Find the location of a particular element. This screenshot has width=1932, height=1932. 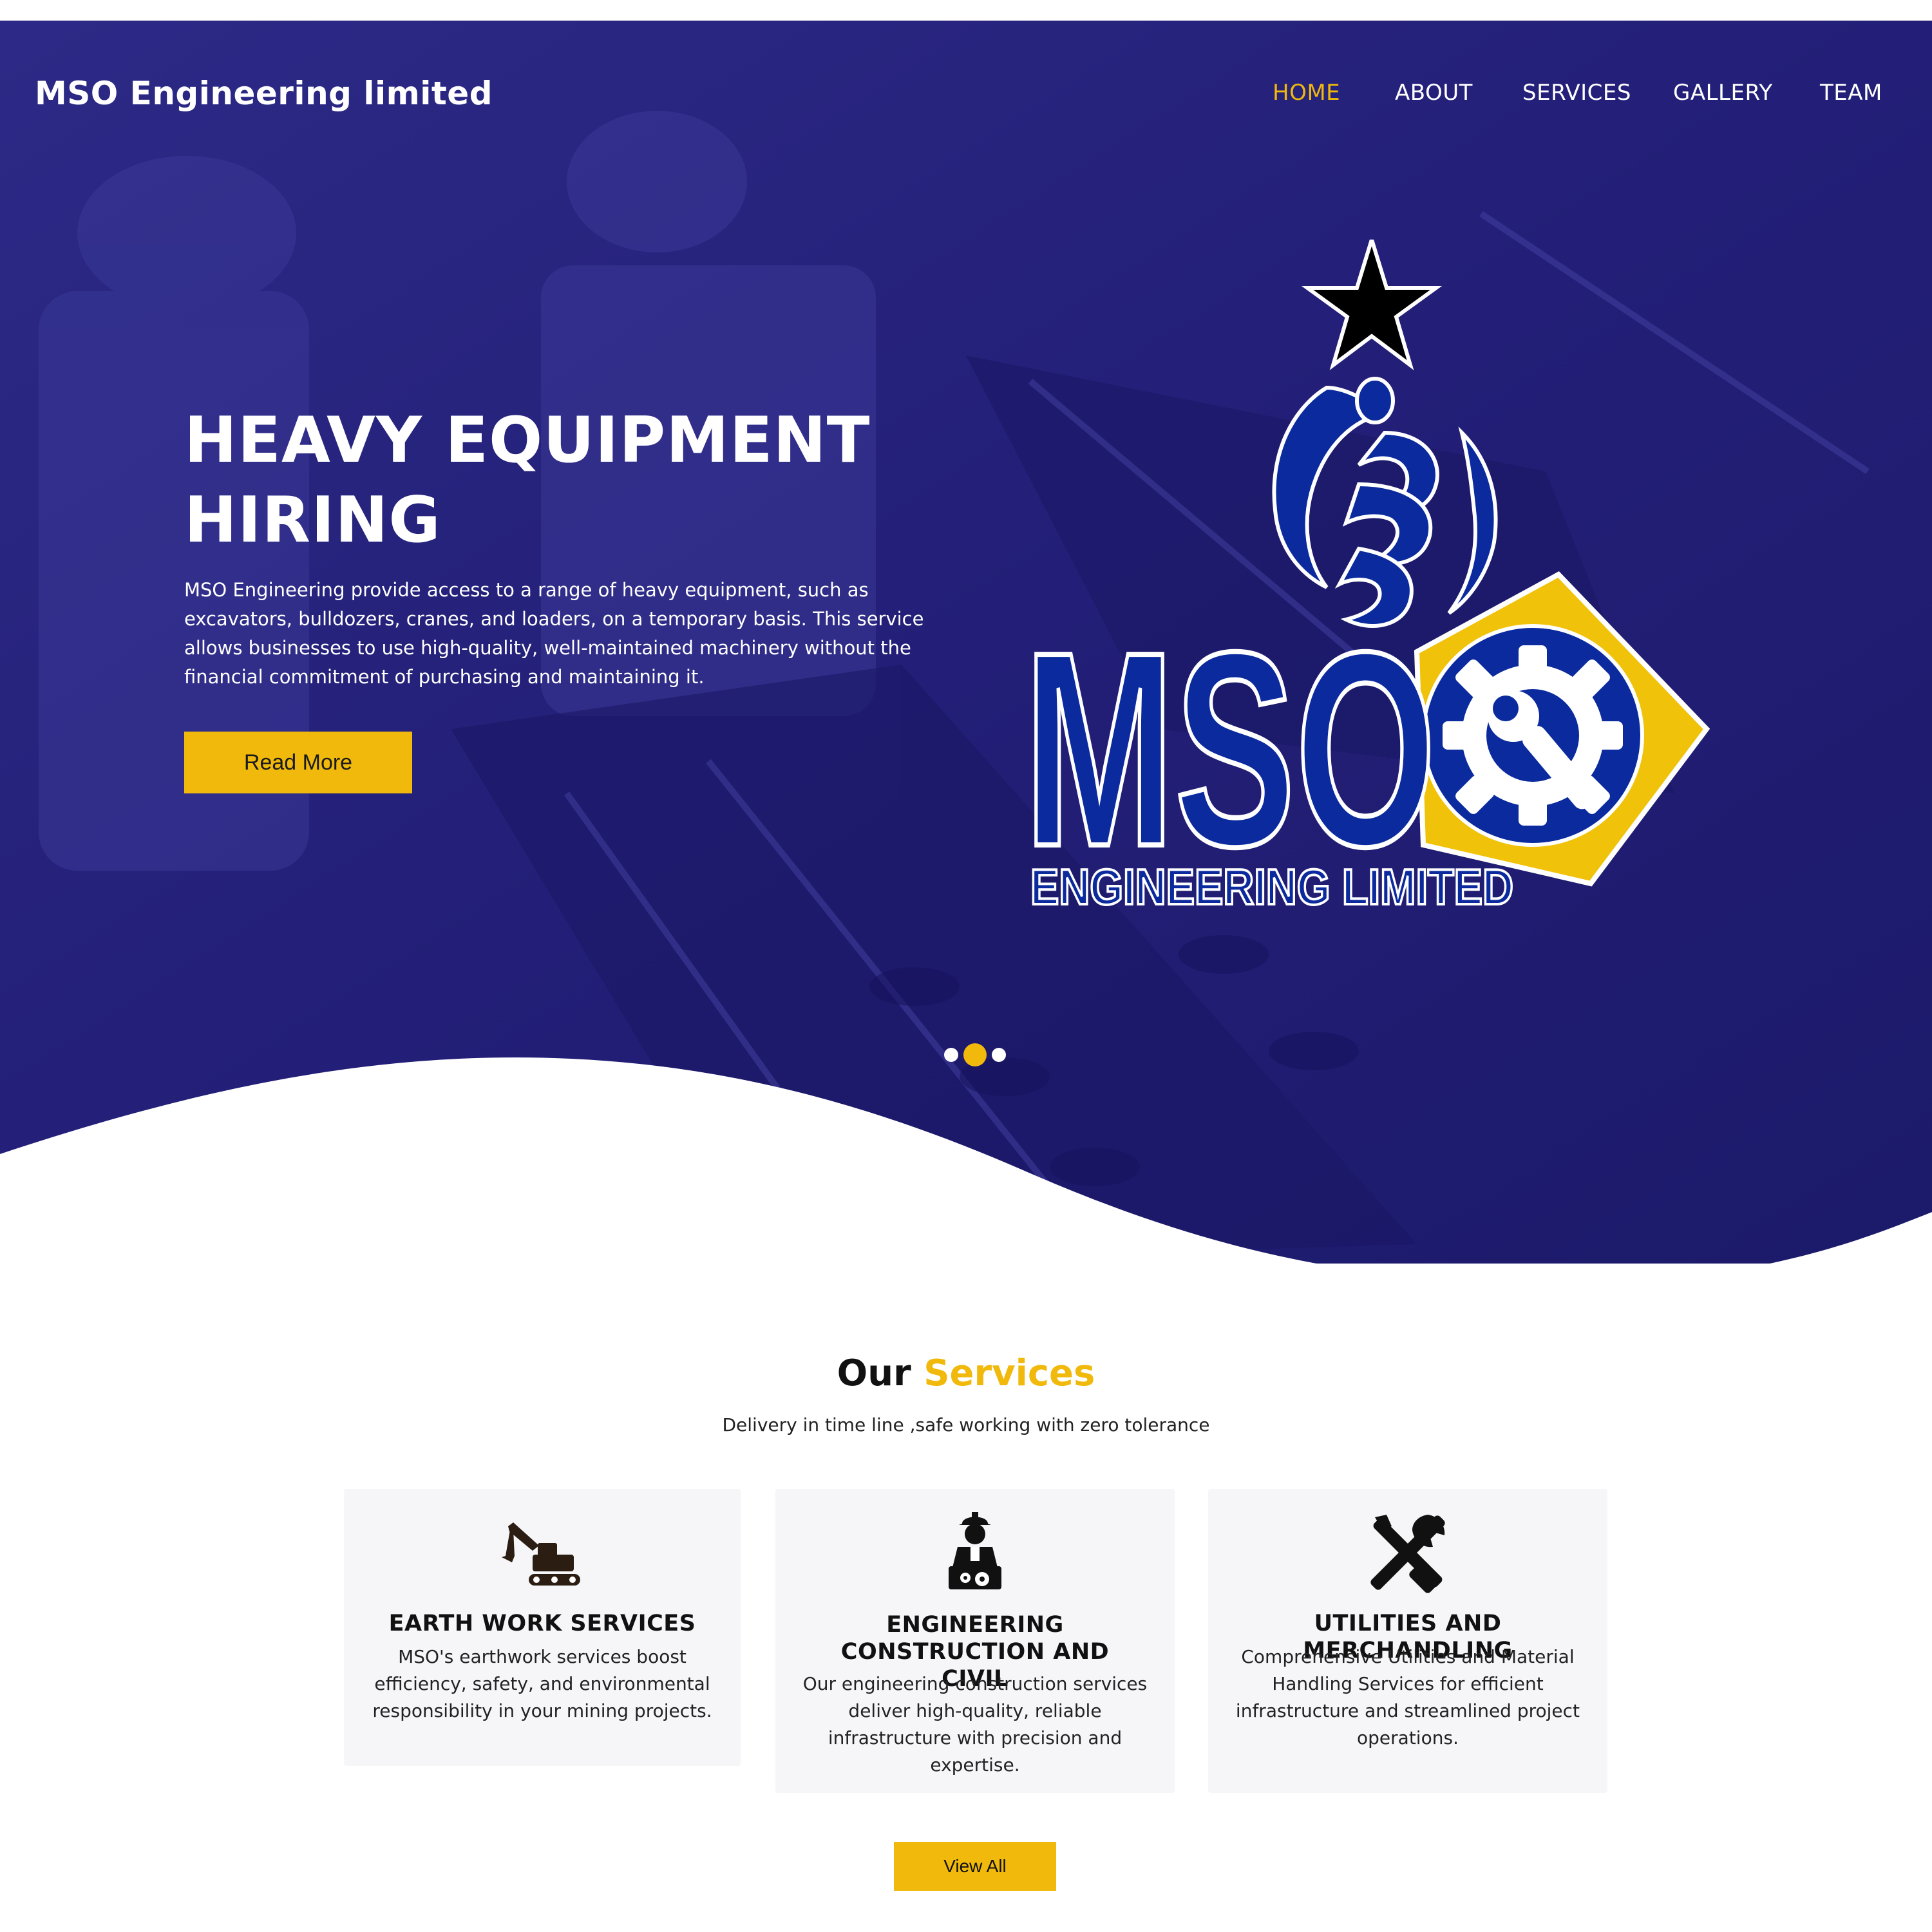

tools-icon is located at coordinates (1407, 1554).